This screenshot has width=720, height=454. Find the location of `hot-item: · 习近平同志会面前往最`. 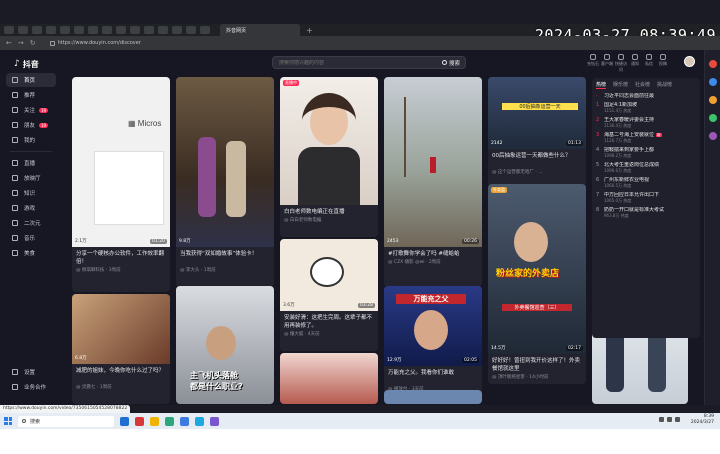

hot-item: · 习近平同志会面前往最 is located at coordinates (646, 96).